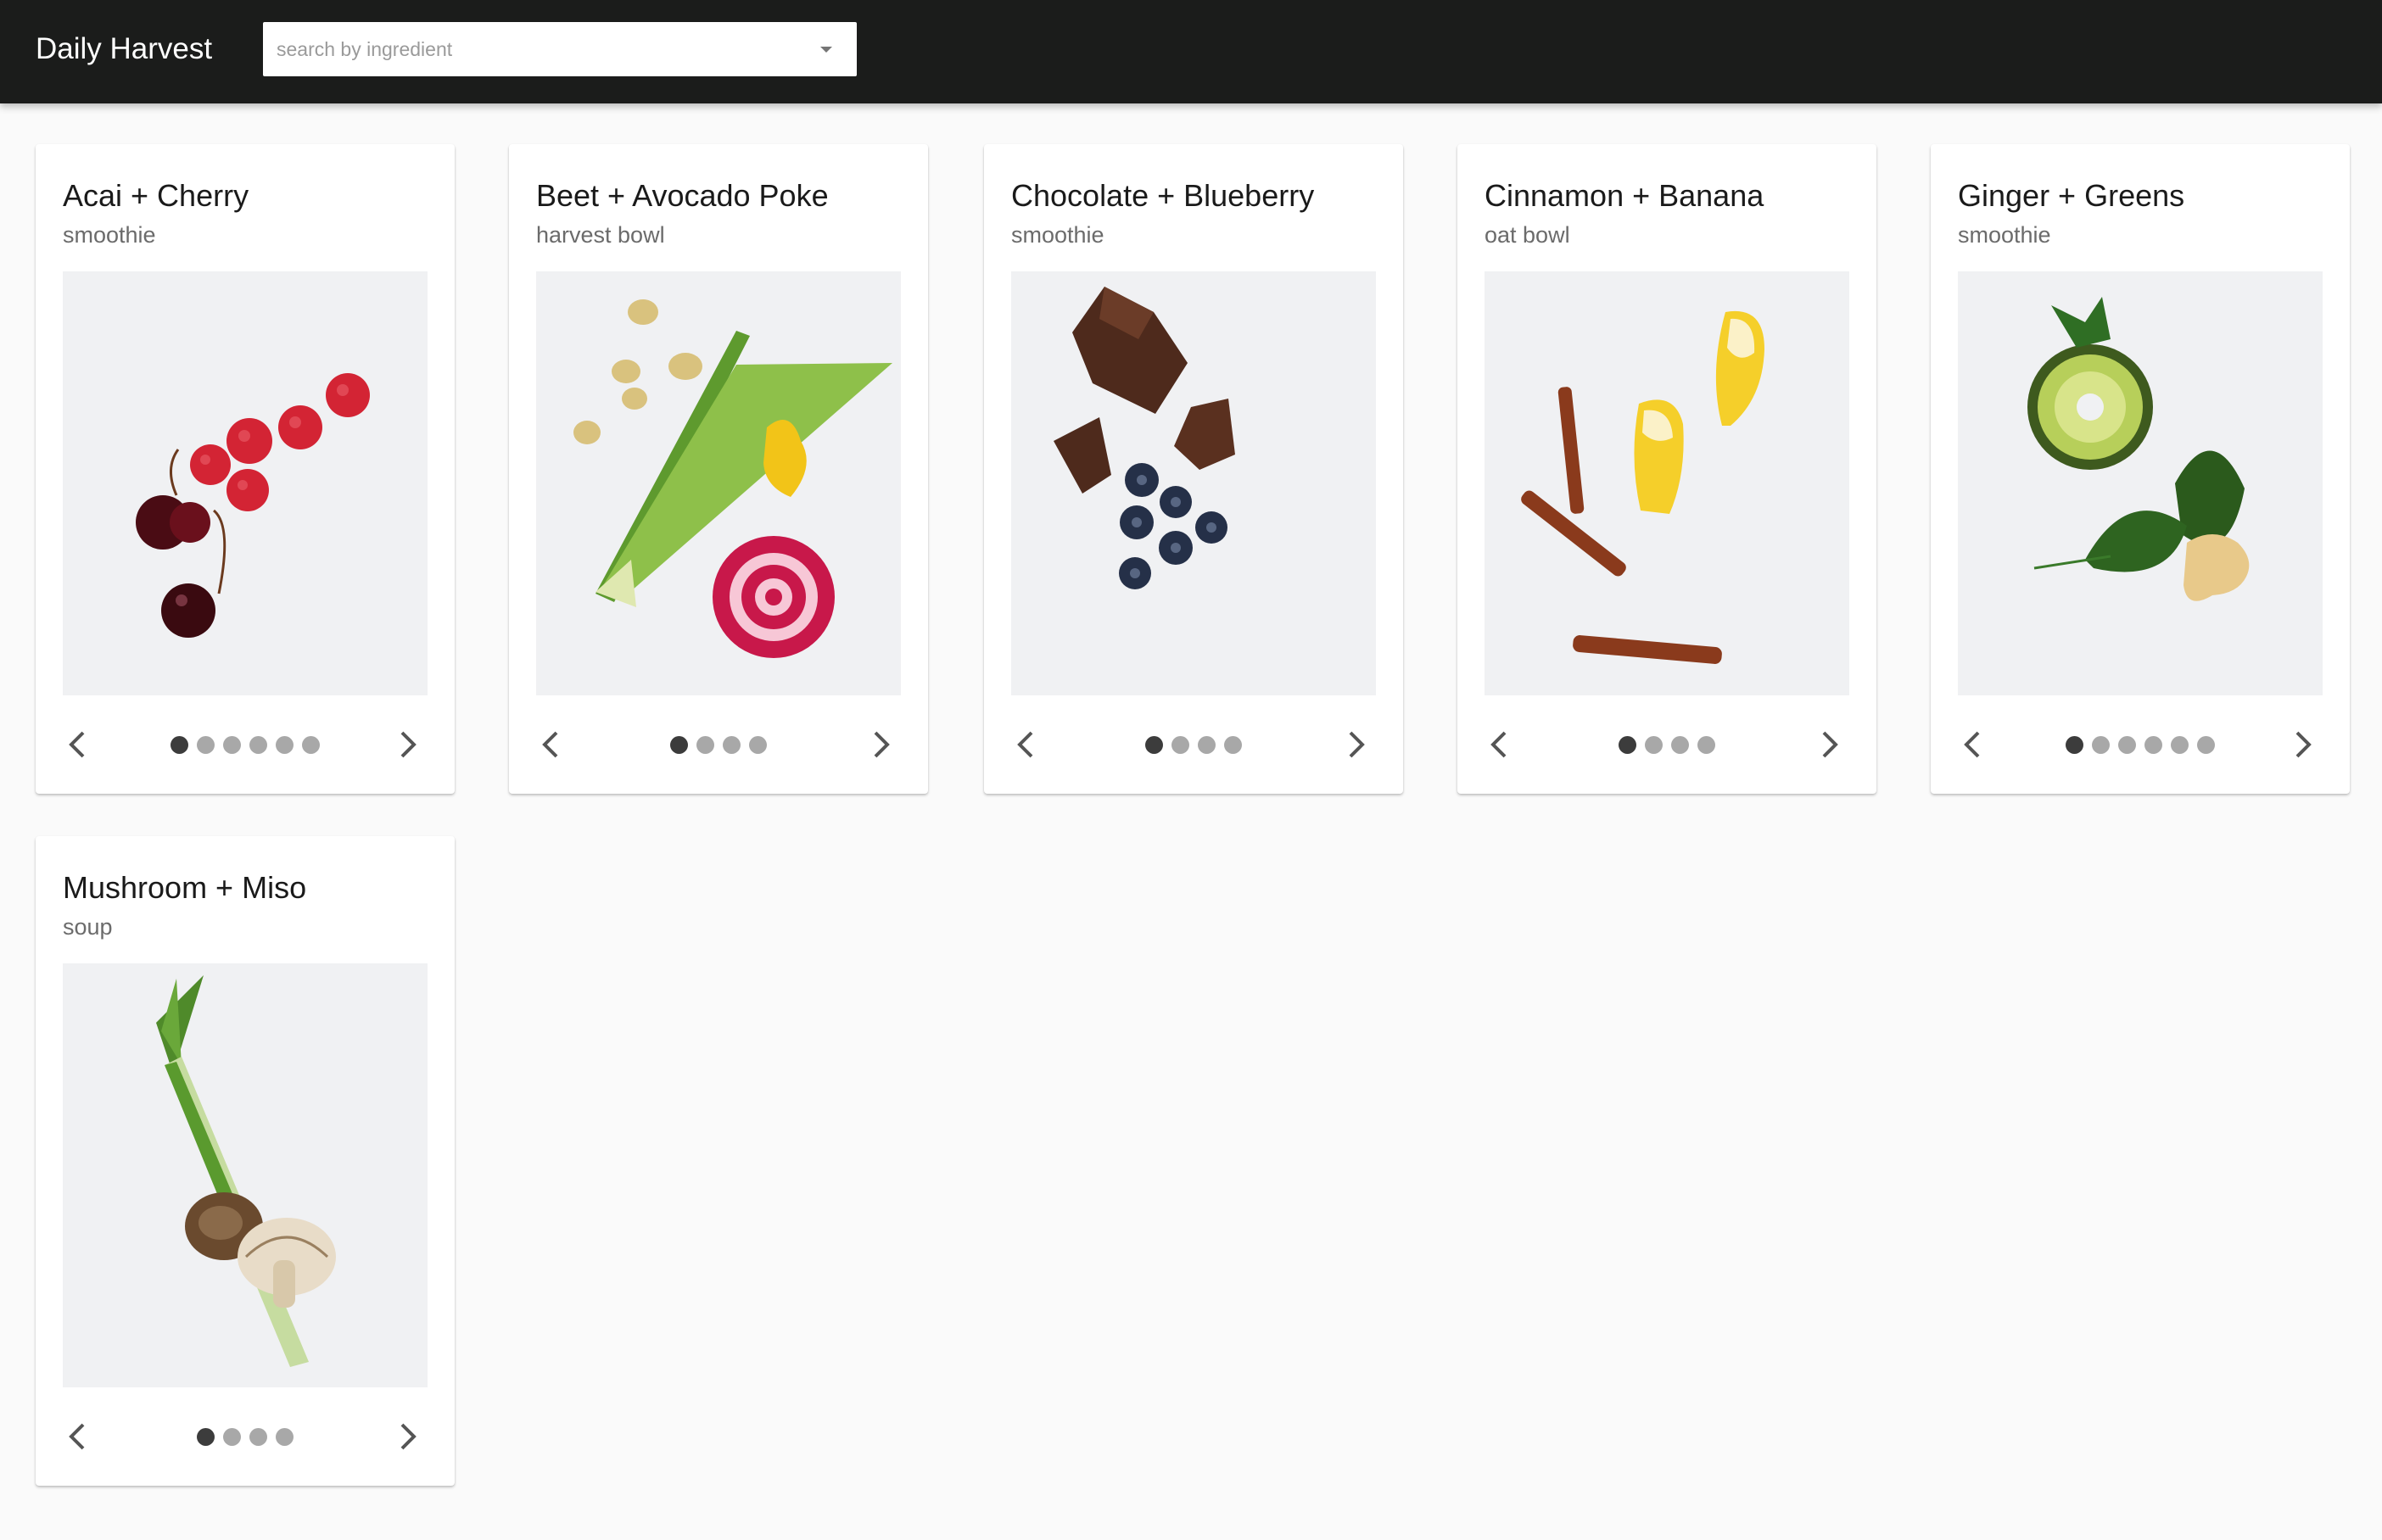 Image resolution: width=2382 pixels, height=1540 pixels. I want to click on product-card: Chocolate + Blueberry smoothie, so click(1193, 469).